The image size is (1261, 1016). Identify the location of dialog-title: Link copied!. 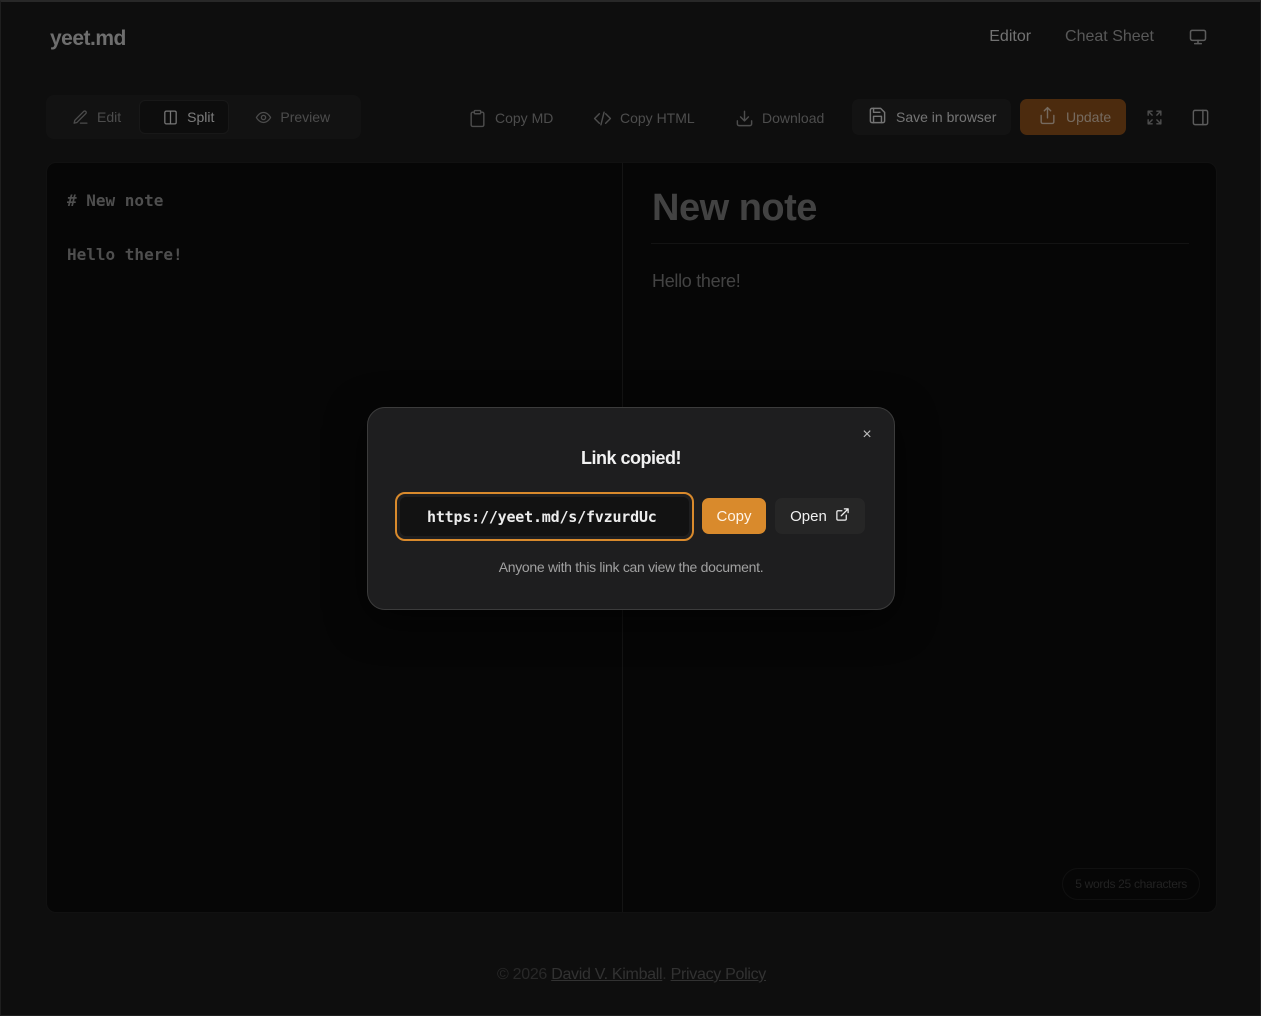
(631, 458).